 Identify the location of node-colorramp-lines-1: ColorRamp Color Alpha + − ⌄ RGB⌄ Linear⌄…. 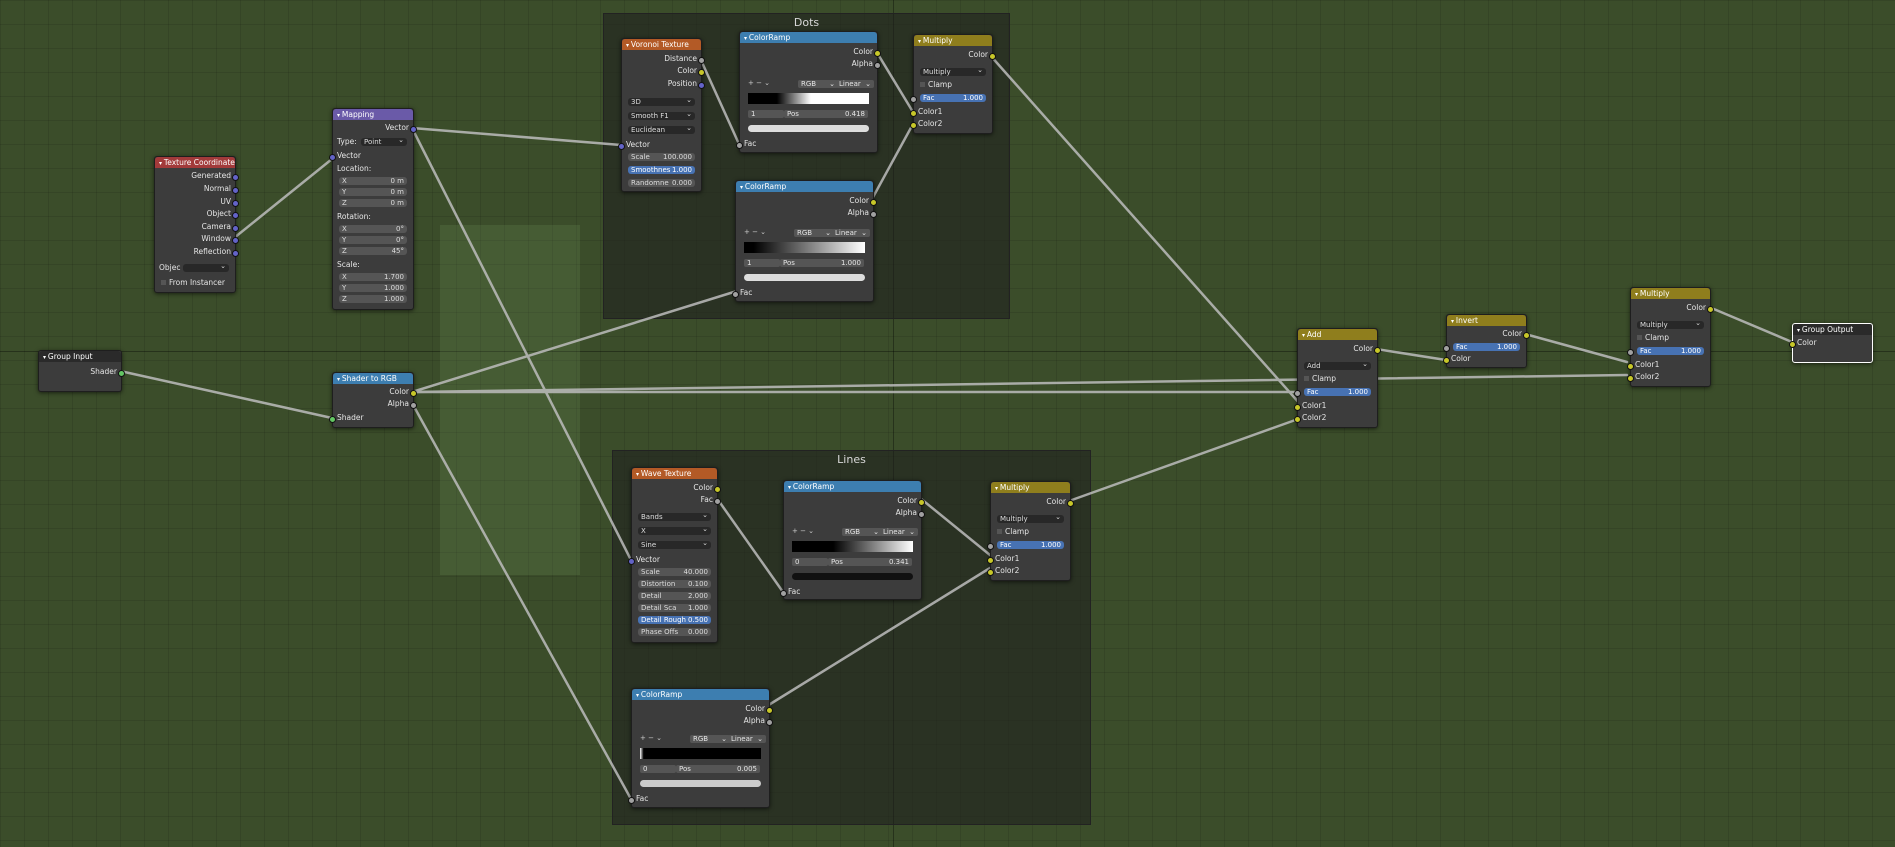
(852, 540).